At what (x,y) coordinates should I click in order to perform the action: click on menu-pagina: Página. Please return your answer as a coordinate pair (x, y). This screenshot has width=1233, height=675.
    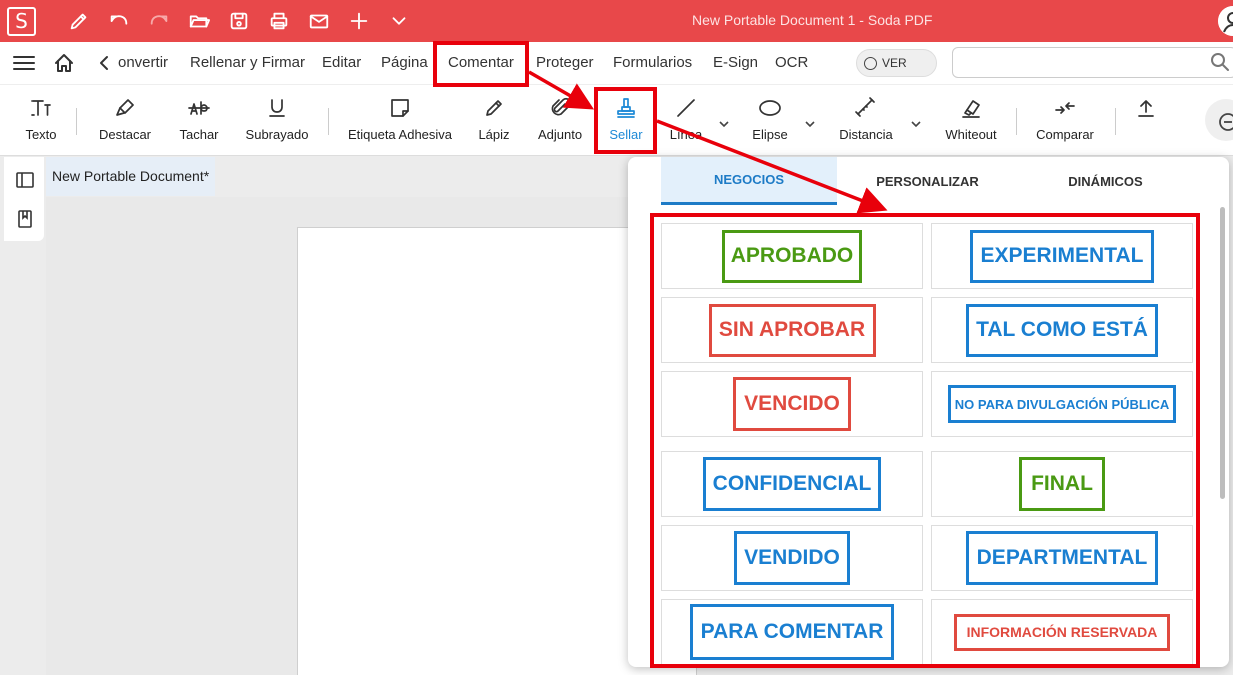
    Looking at the image, I should click on (404, 62).